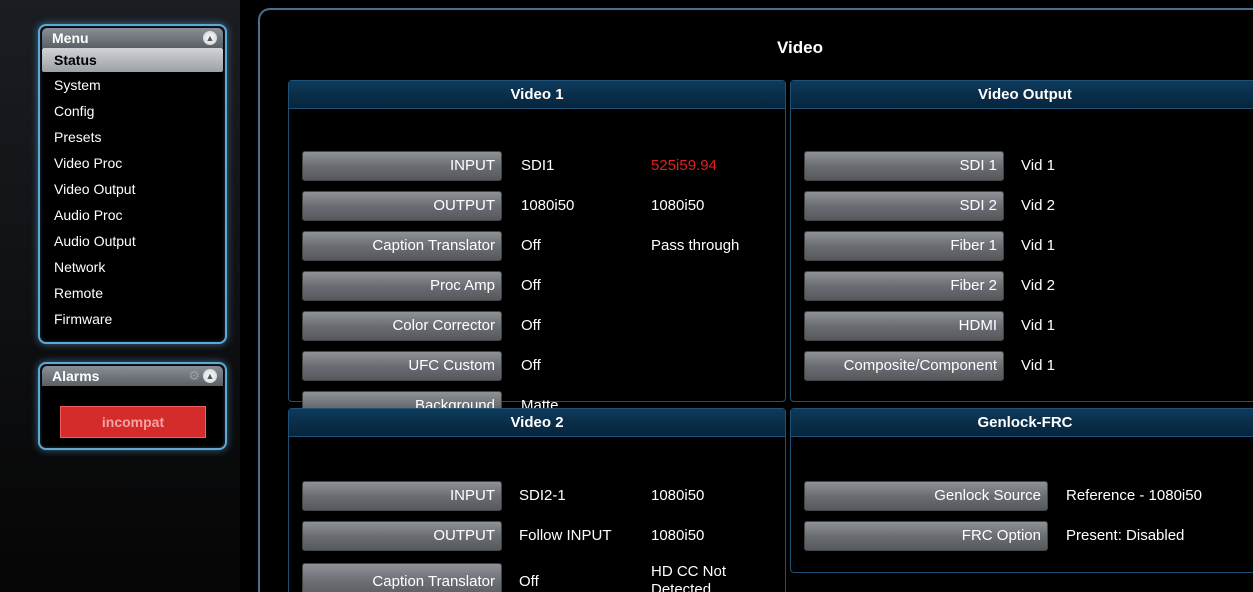 The image size is (1253, 592). What do you see at coordinates (684, 165) in the screenshot?
I see `video1-input-status: 525i59.94` at bounding box center [684, 165].